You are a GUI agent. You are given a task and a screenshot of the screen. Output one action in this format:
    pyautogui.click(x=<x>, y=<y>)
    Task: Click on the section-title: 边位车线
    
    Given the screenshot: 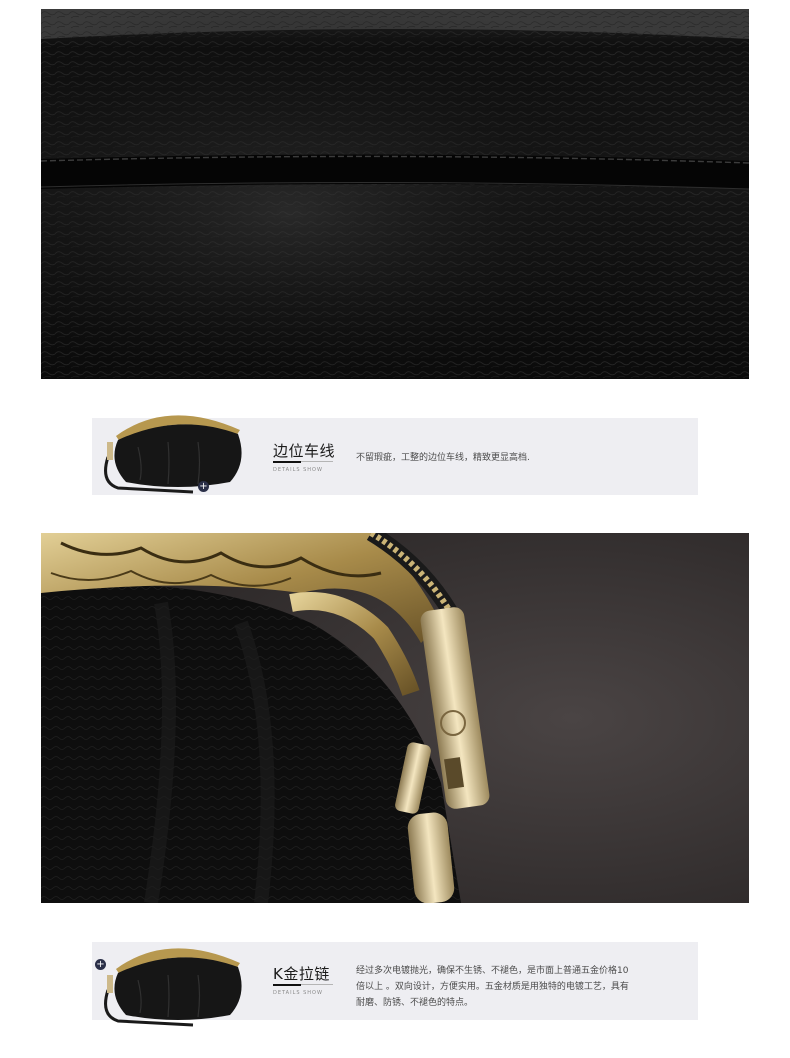 What is the action you would take?
    pyautogui.click(x=304, y=451)
    